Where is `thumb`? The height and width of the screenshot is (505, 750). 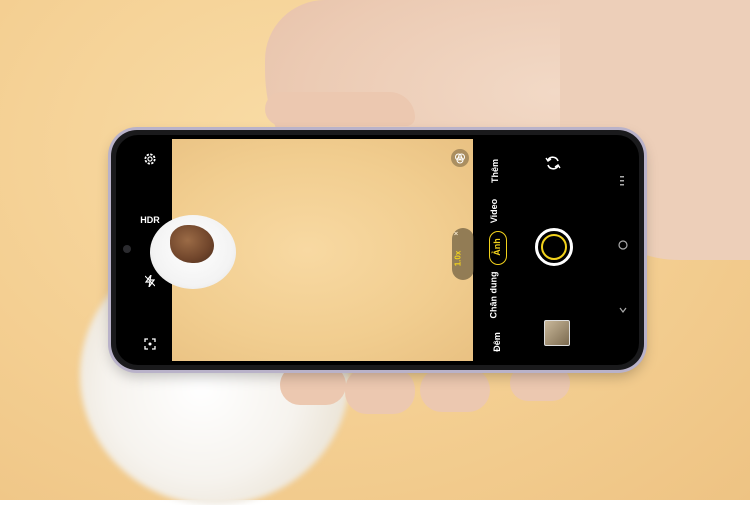 thumb is located at coordinates (340, 109).